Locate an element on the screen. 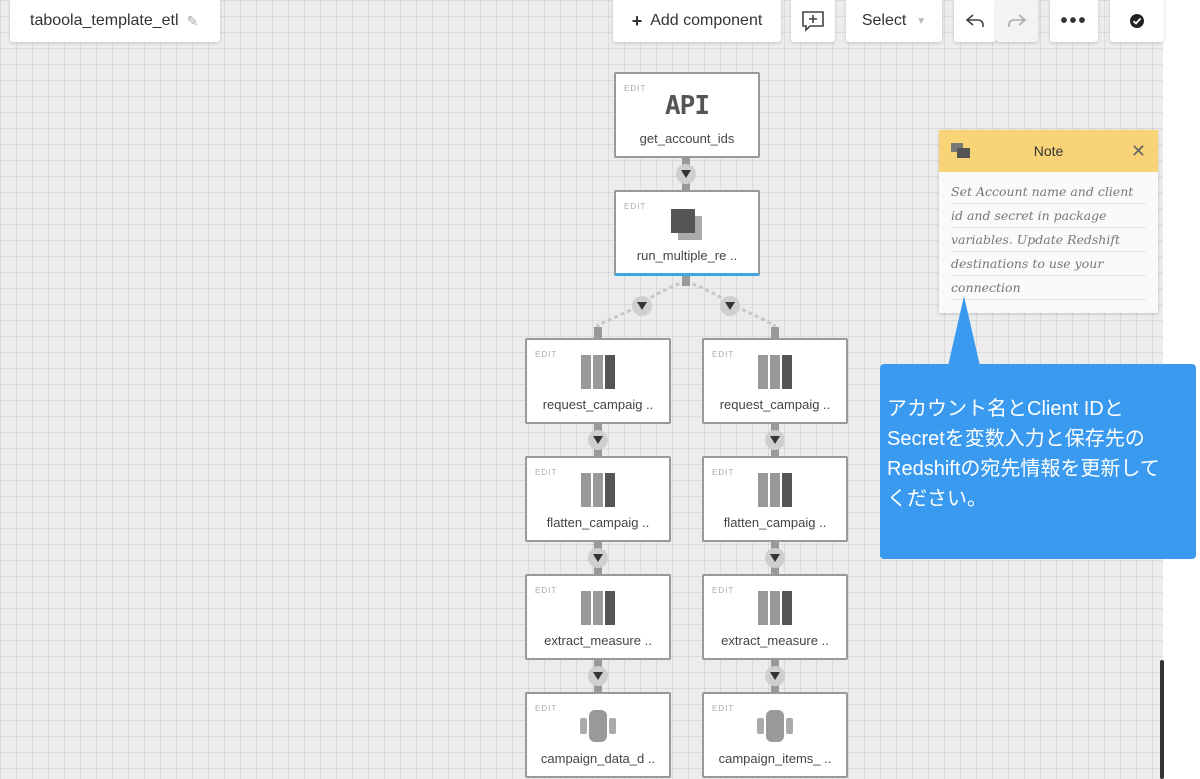 The height and width of the screenshot is (779, 1200). callout-line: Secretを変数入力と保存先の is located at coordinates (1016, 439).